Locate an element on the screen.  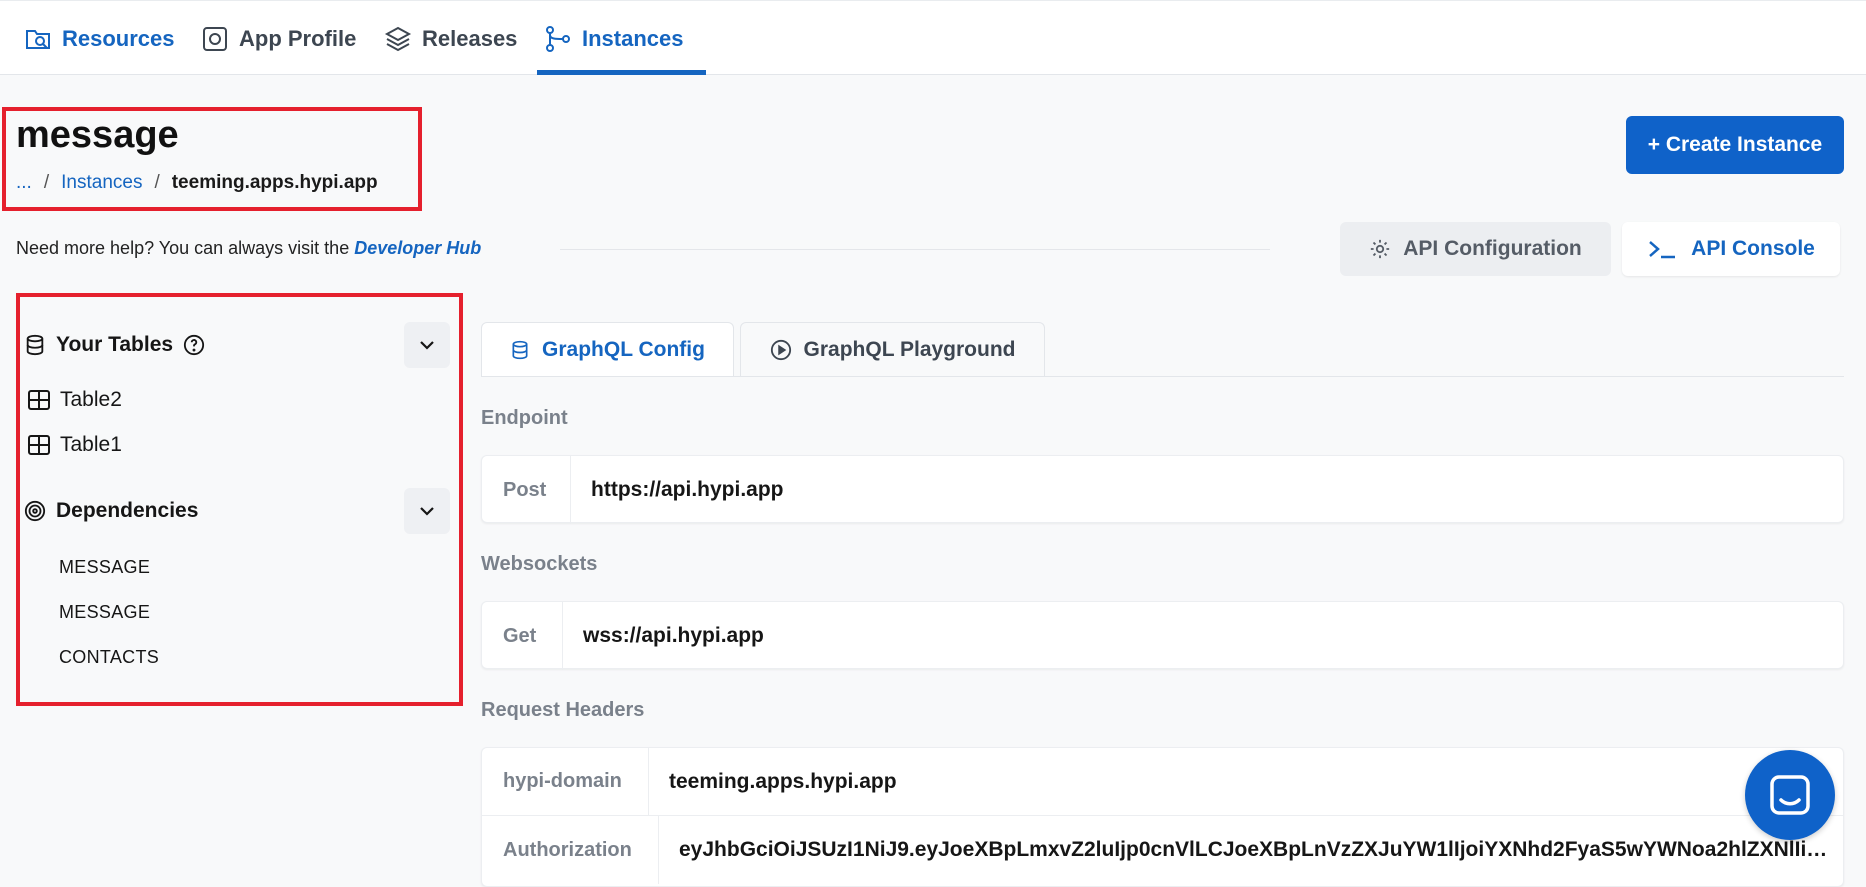
tab-graphql-playground-label: GraphQL Playground is located at coordinates (909, 349).